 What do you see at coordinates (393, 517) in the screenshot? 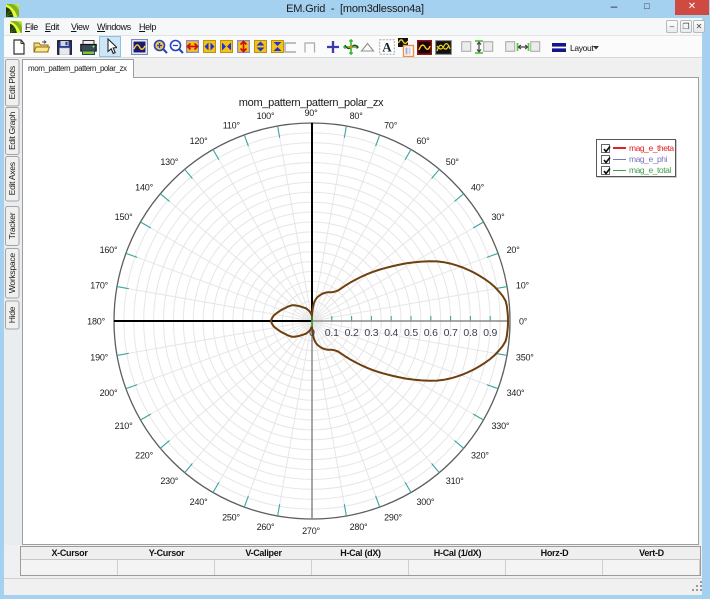
I see `svg-text: 290°` at bounding box center [393, 517].